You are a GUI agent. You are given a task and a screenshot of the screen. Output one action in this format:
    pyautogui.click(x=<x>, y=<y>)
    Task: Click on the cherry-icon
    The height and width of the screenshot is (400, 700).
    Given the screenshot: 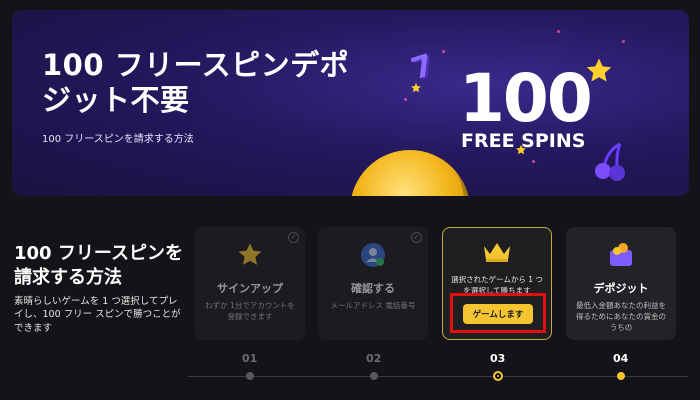 What is the action you would take?
    pyautogui.click(x=610, y=161)
    